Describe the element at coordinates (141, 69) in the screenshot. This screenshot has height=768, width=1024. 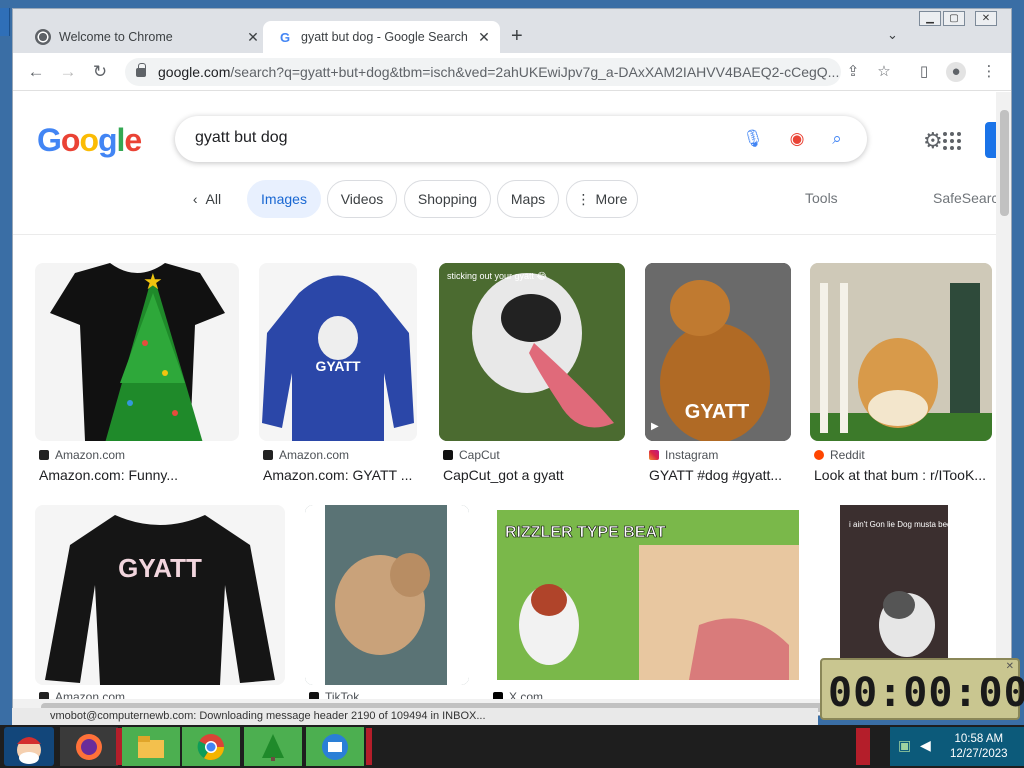
I see `lock-icon` at that location.